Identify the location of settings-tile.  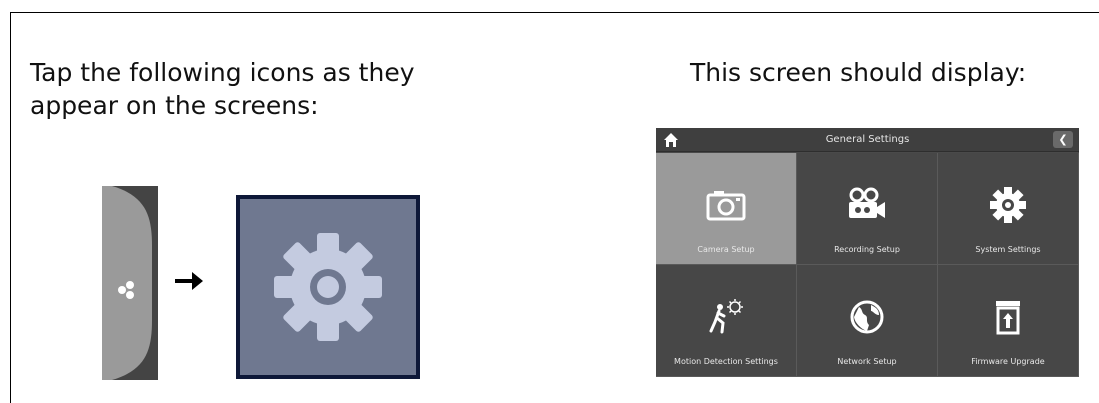
(328, 287).